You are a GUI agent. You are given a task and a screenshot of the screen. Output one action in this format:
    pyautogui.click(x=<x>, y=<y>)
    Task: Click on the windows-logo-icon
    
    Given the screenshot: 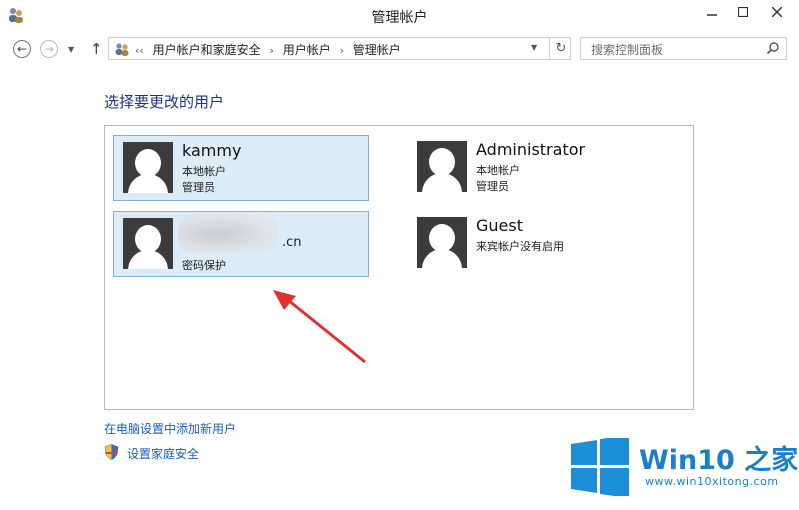 What is the action you would take?
    pyautogui.click(x=600, y=467)
    